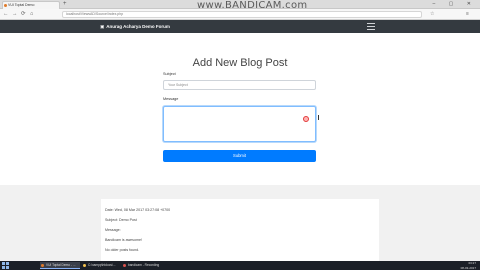 The height and width of the screenshot is (270, 480). What do you see at coordinates (239, 85) in the screenshot?
I see `subject-input: Your Subject` at bounding box center [239, 85].